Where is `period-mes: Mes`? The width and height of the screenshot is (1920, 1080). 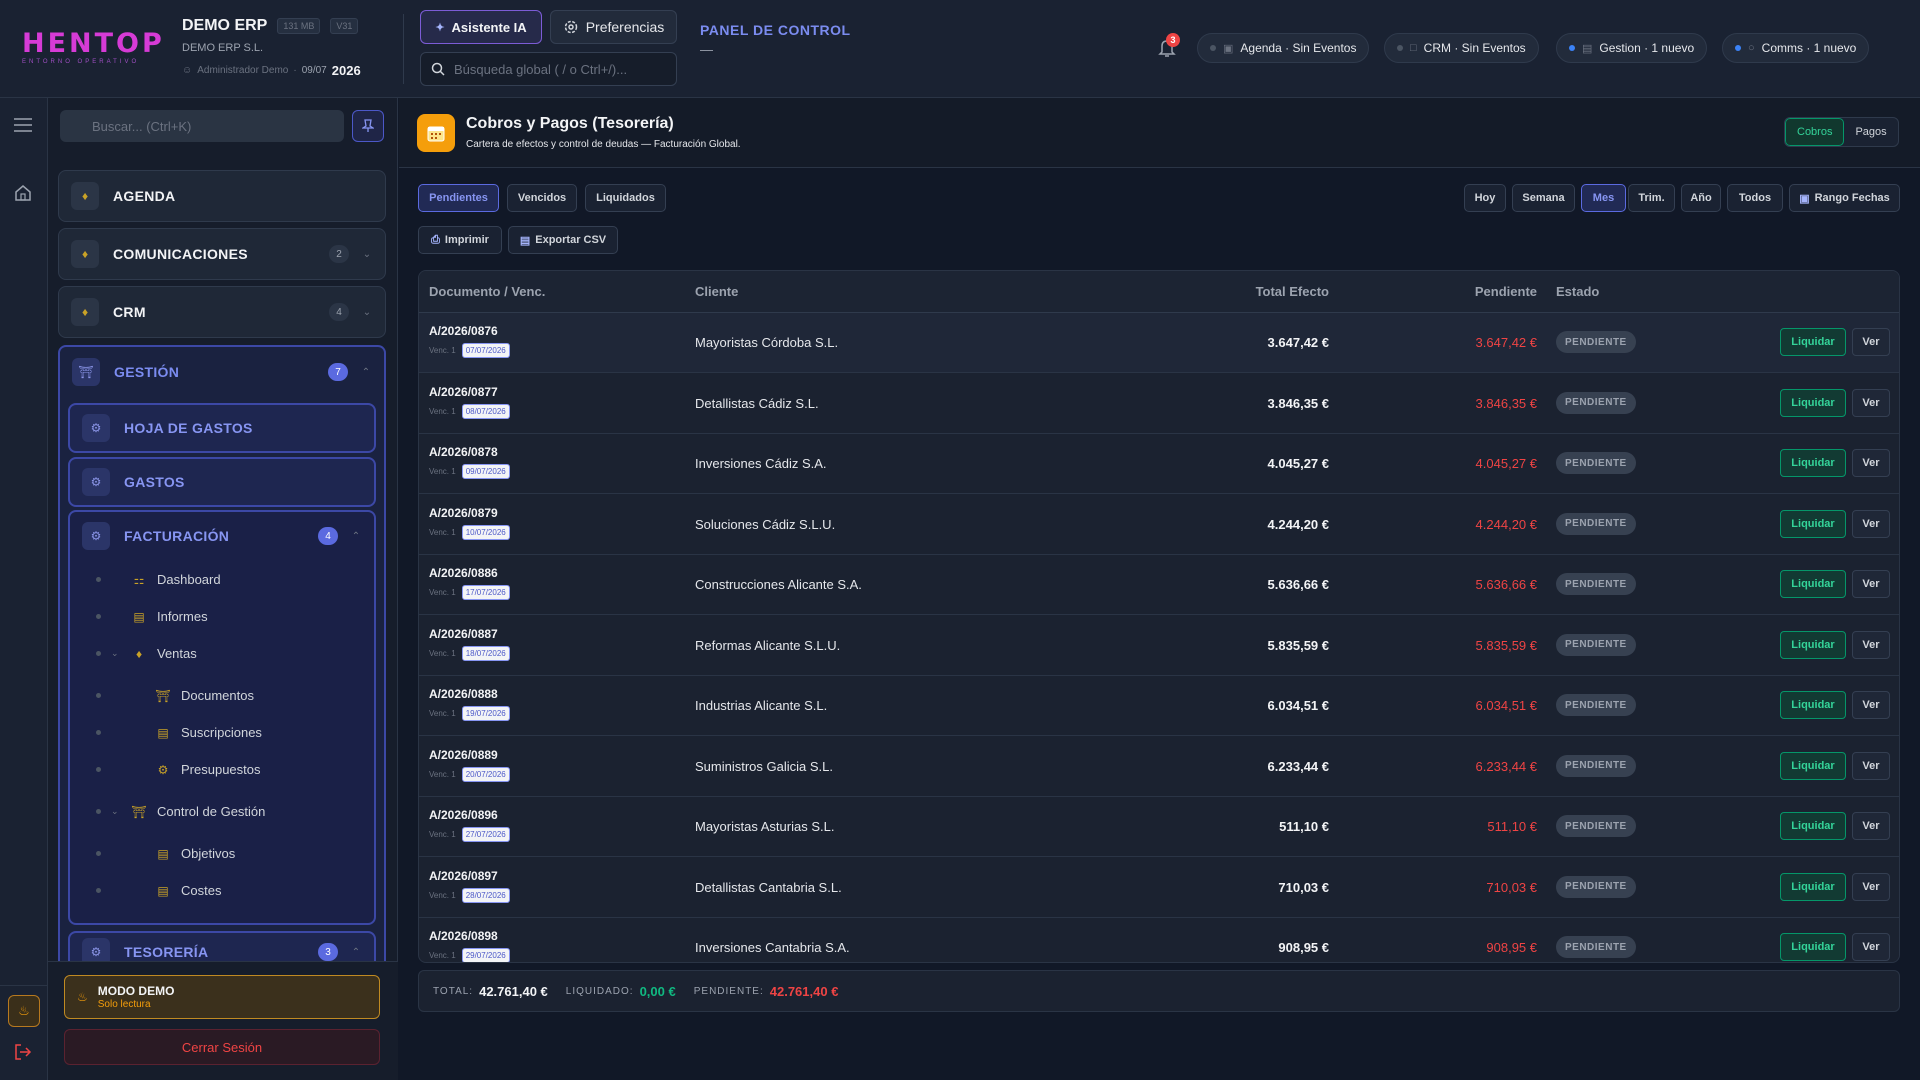 period-mes: Mes is located at coordinates (1603, 198).